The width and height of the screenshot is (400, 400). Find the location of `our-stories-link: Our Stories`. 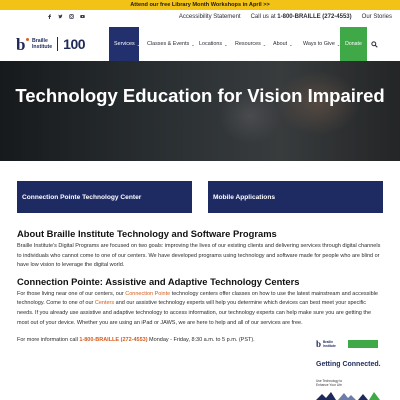

our-stories-link: Our Stories is located at coordinates (377, 17).